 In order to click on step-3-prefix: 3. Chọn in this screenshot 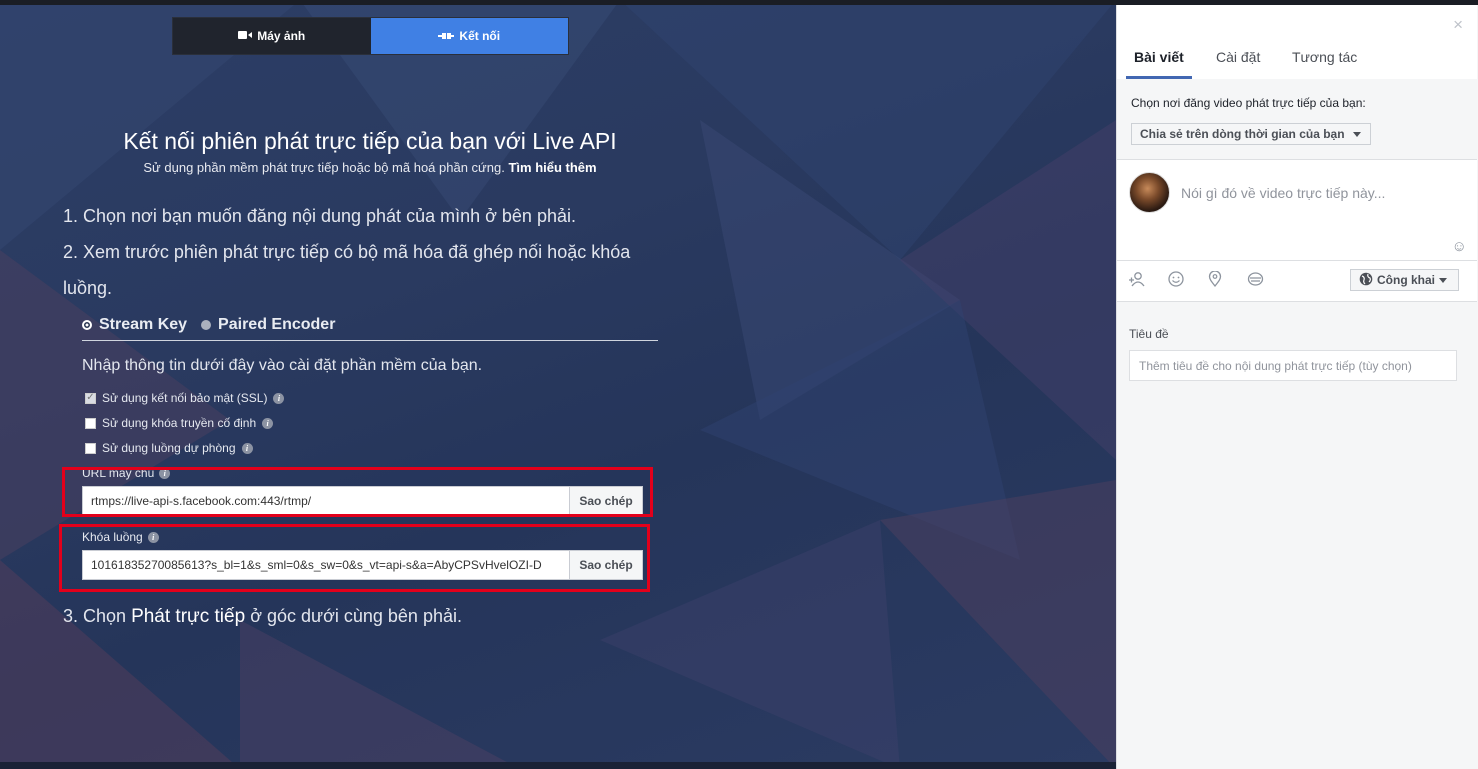, I will do `click(95, 616)`.